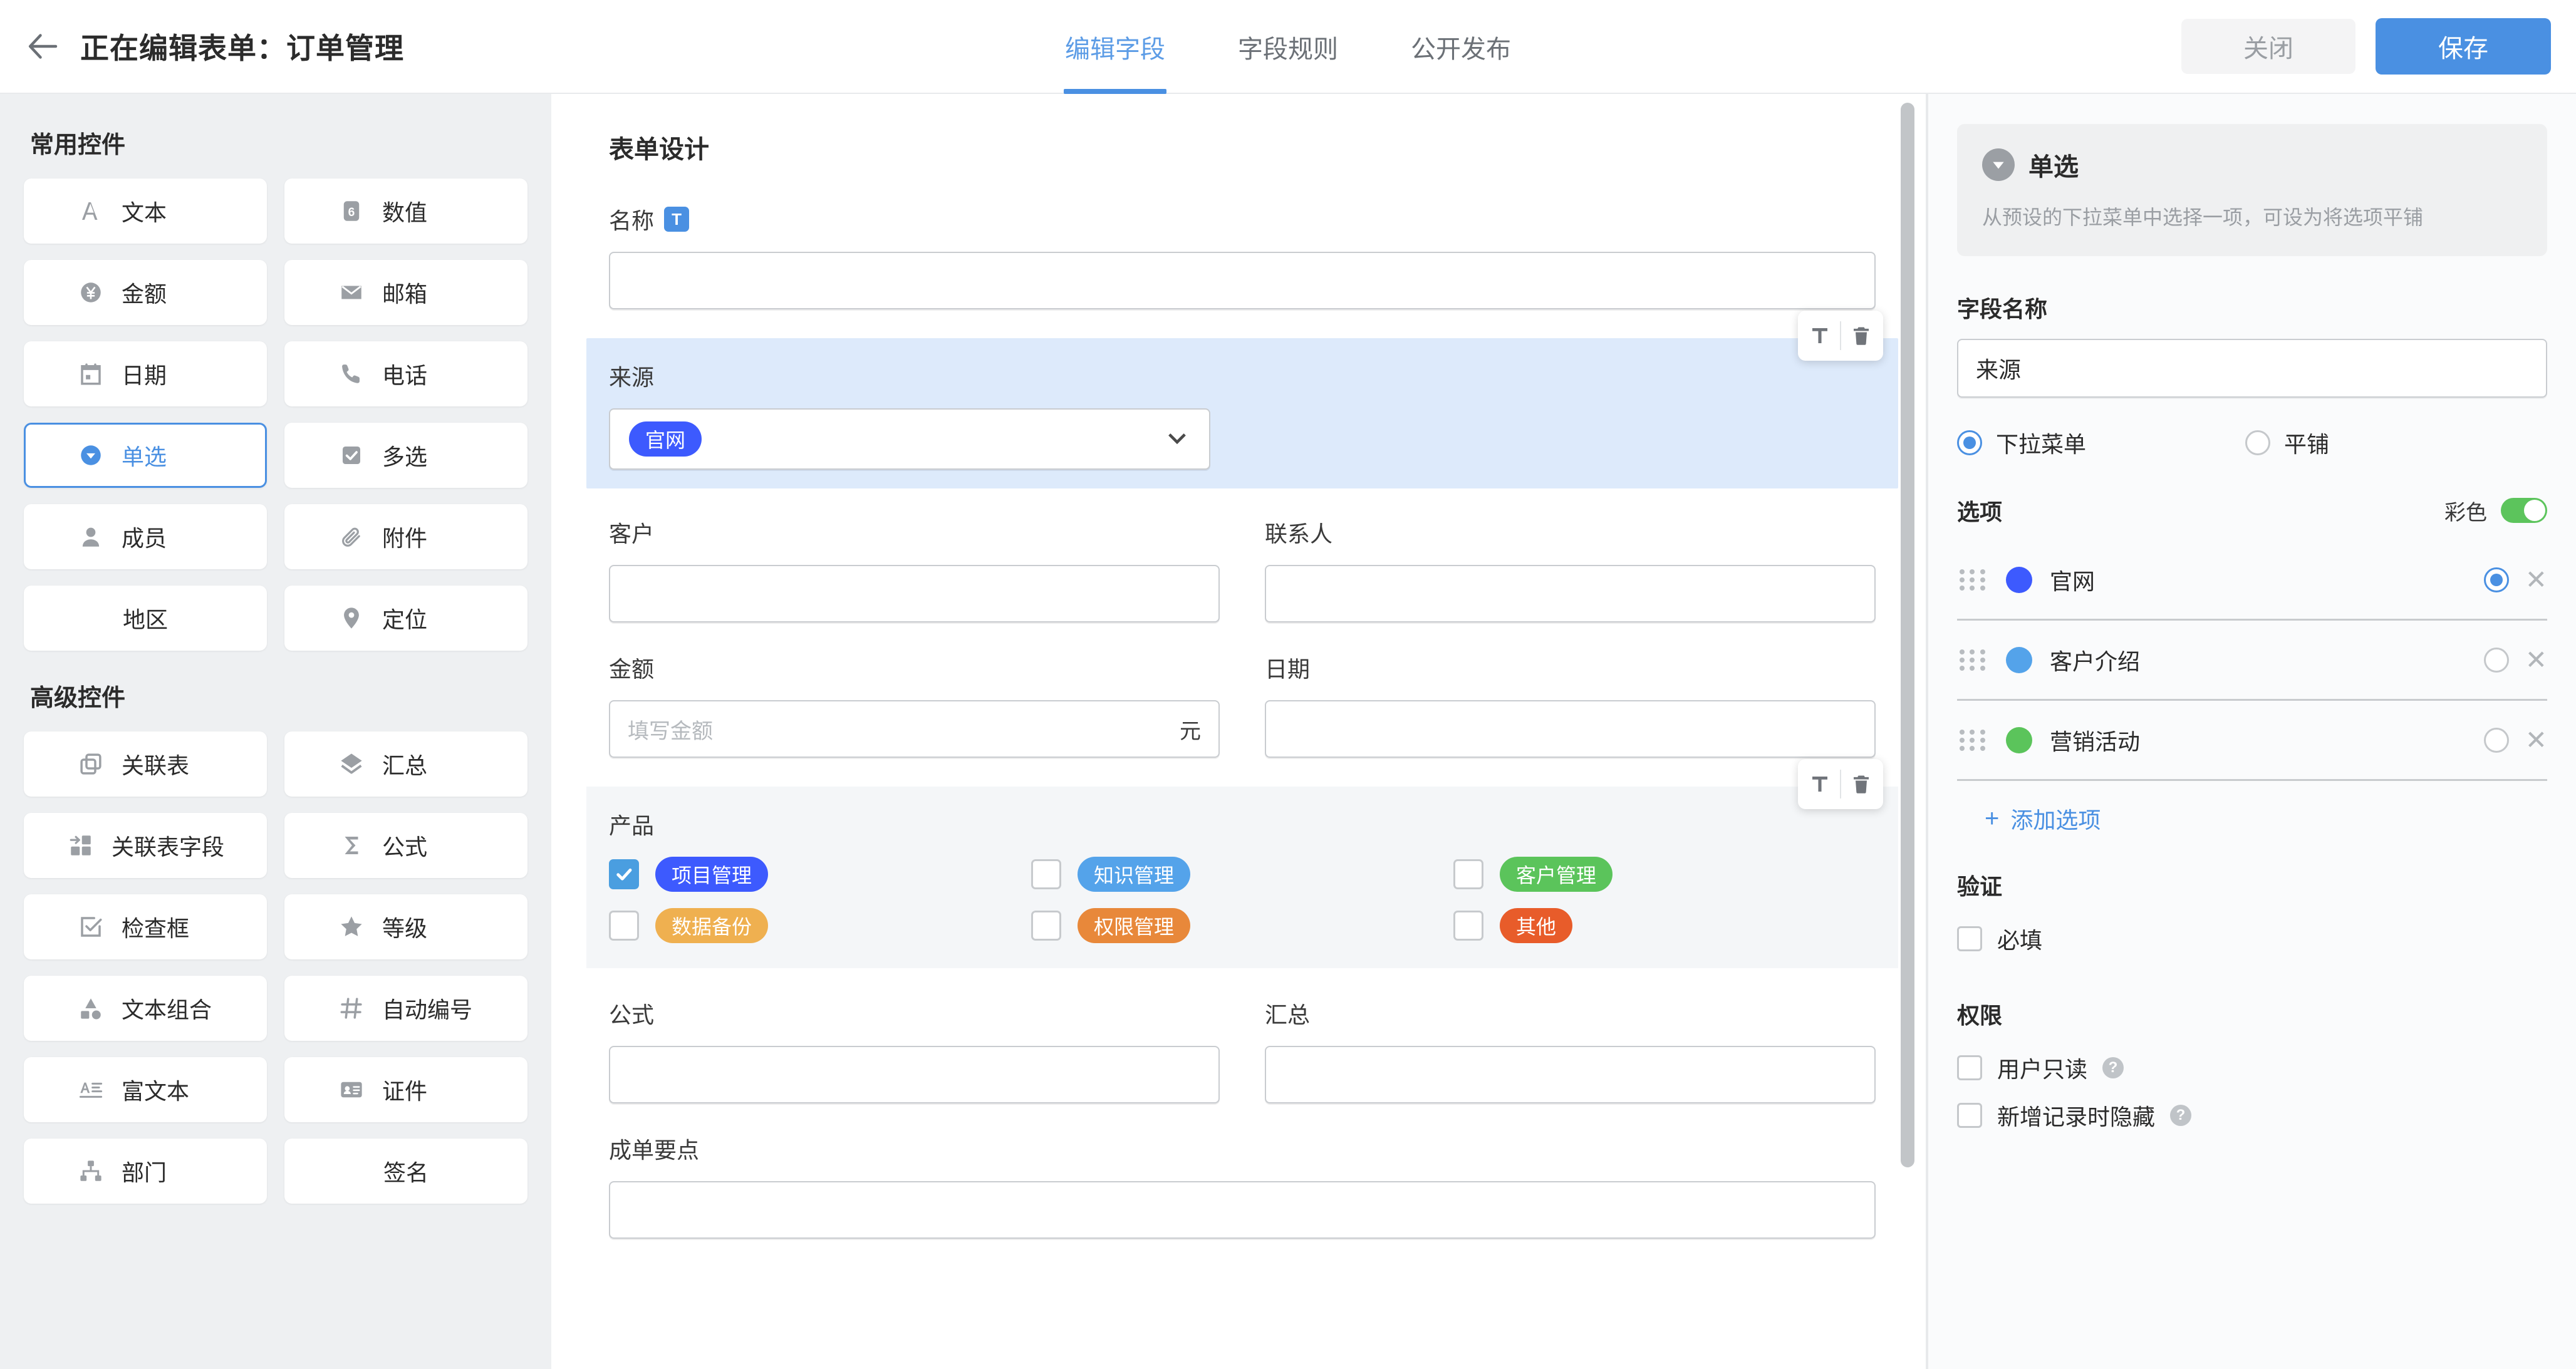 The height and width of the screenshot is (1369, 2576). Describe the element at coordinates (915, 594) in the screenshot. I see `customer-input` at that location.